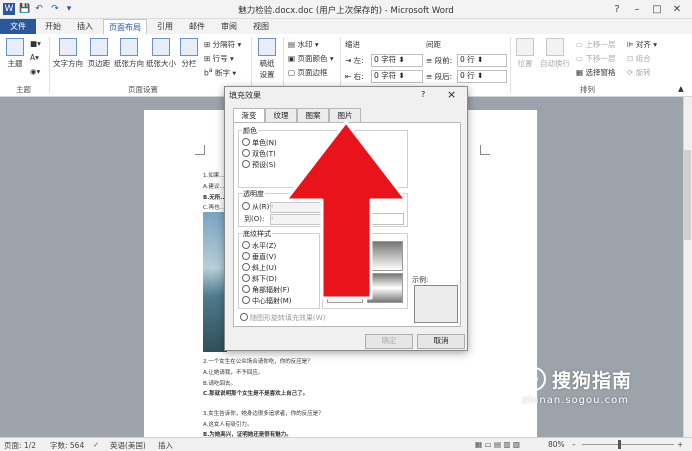 This screenshot has width=692, height=451. I want to click on sogou-logo-icon: S, so click(534, 379).